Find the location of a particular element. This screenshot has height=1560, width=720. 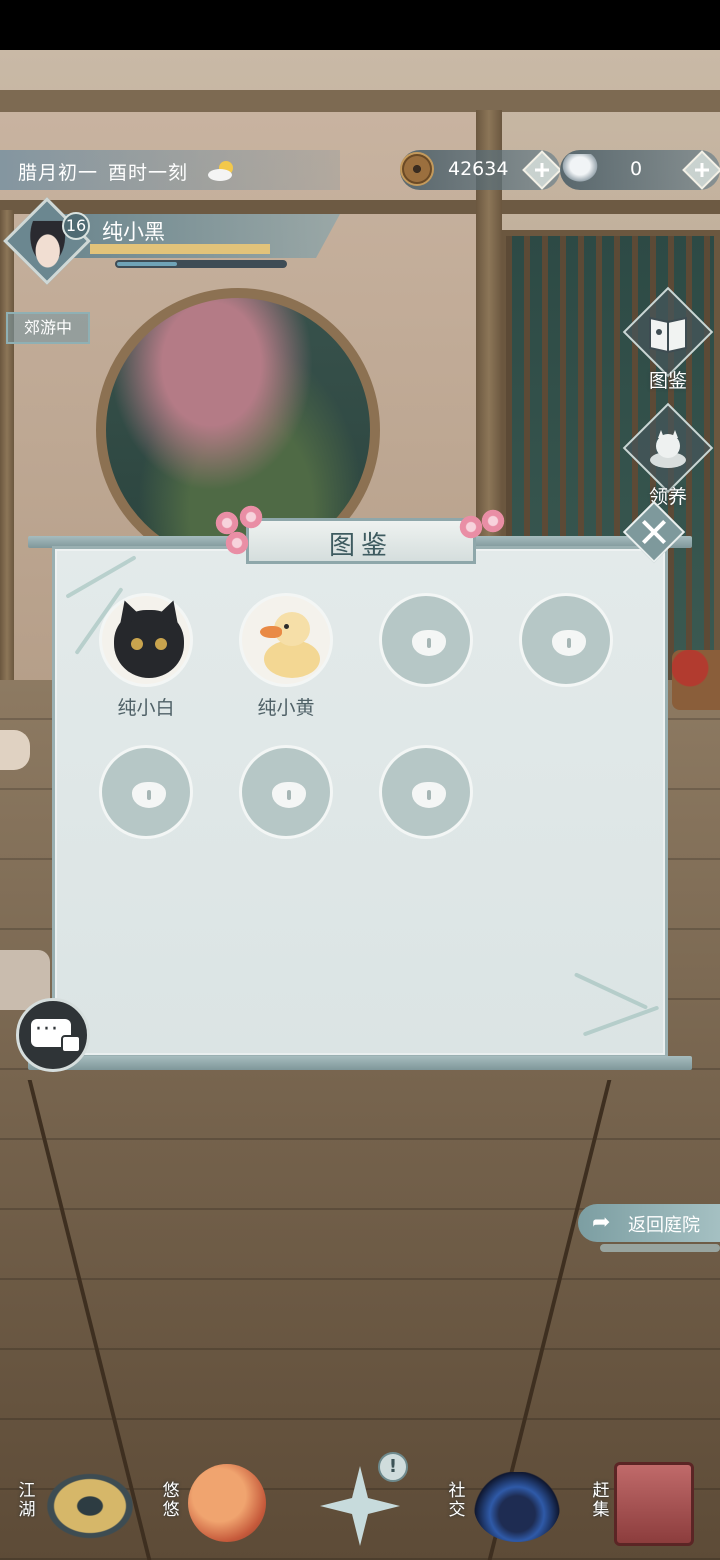

black-cat-icon is located at coordinates (149, 644).